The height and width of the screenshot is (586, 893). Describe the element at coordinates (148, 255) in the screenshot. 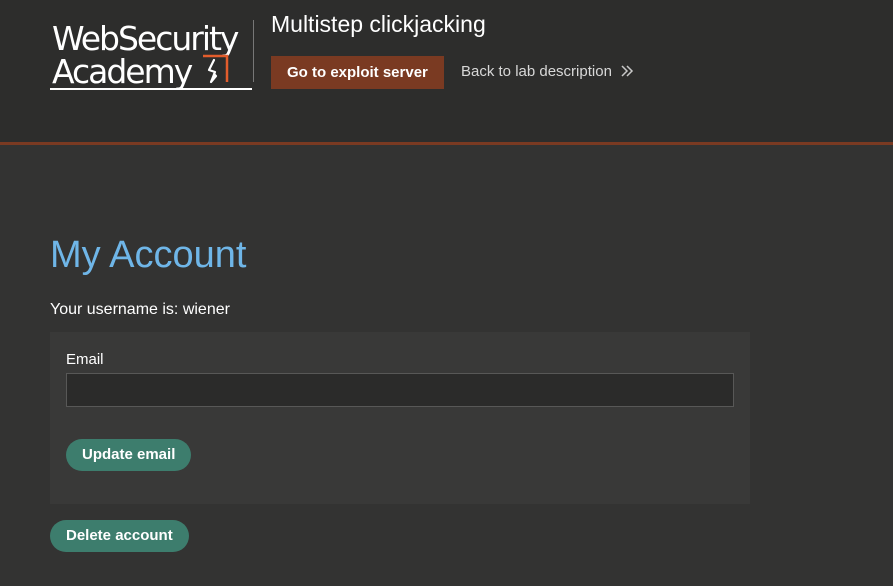

I see `page-title: My Account` at that location.